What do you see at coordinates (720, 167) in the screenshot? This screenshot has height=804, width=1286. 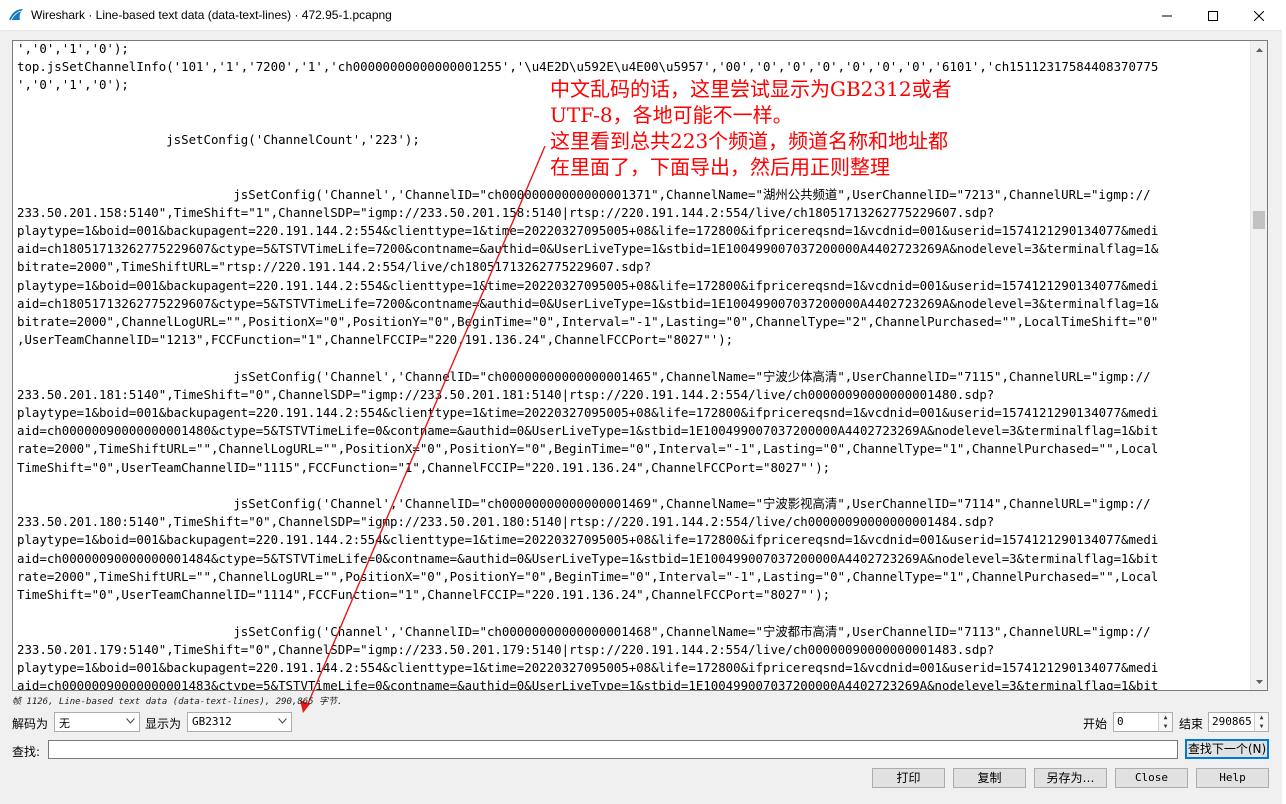 I see `annotation-line: 在里面了，下面导出，然后用正则整理` at bounding box center [720, 167].